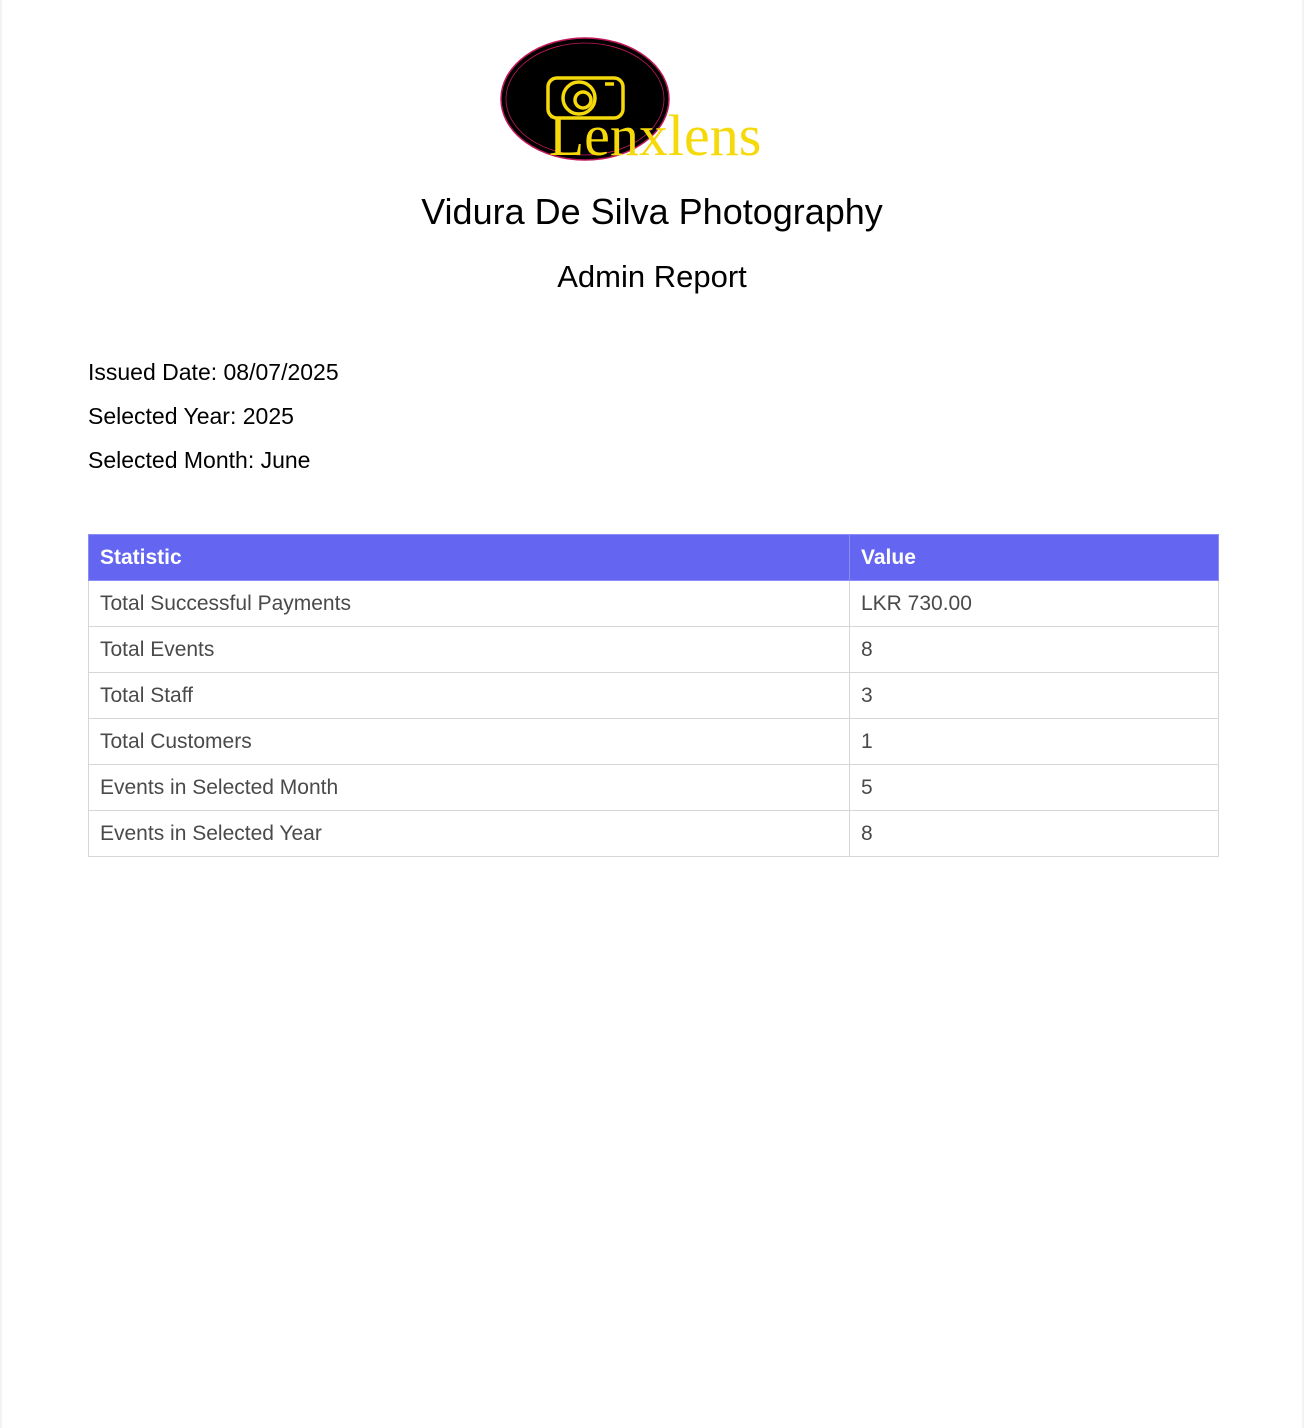 This screenshot has width=1304, height=1428. Describe the element at coordinates (469, 603) in the screenshot. I see `statistic-cell: Total Successful Payments` at that location.